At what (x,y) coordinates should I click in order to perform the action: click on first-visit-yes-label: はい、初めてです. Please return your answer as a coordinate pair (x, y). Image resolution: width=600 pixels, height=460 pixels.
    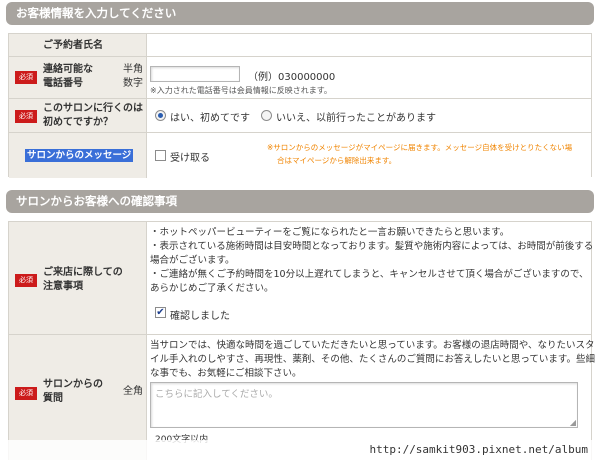
    Looking at the image, I should click on (210, 116).